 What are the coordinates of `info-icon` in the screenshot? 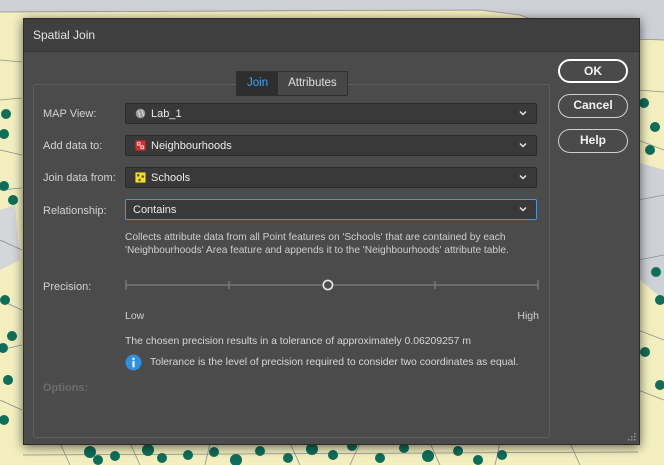 It's located at (133, 362).